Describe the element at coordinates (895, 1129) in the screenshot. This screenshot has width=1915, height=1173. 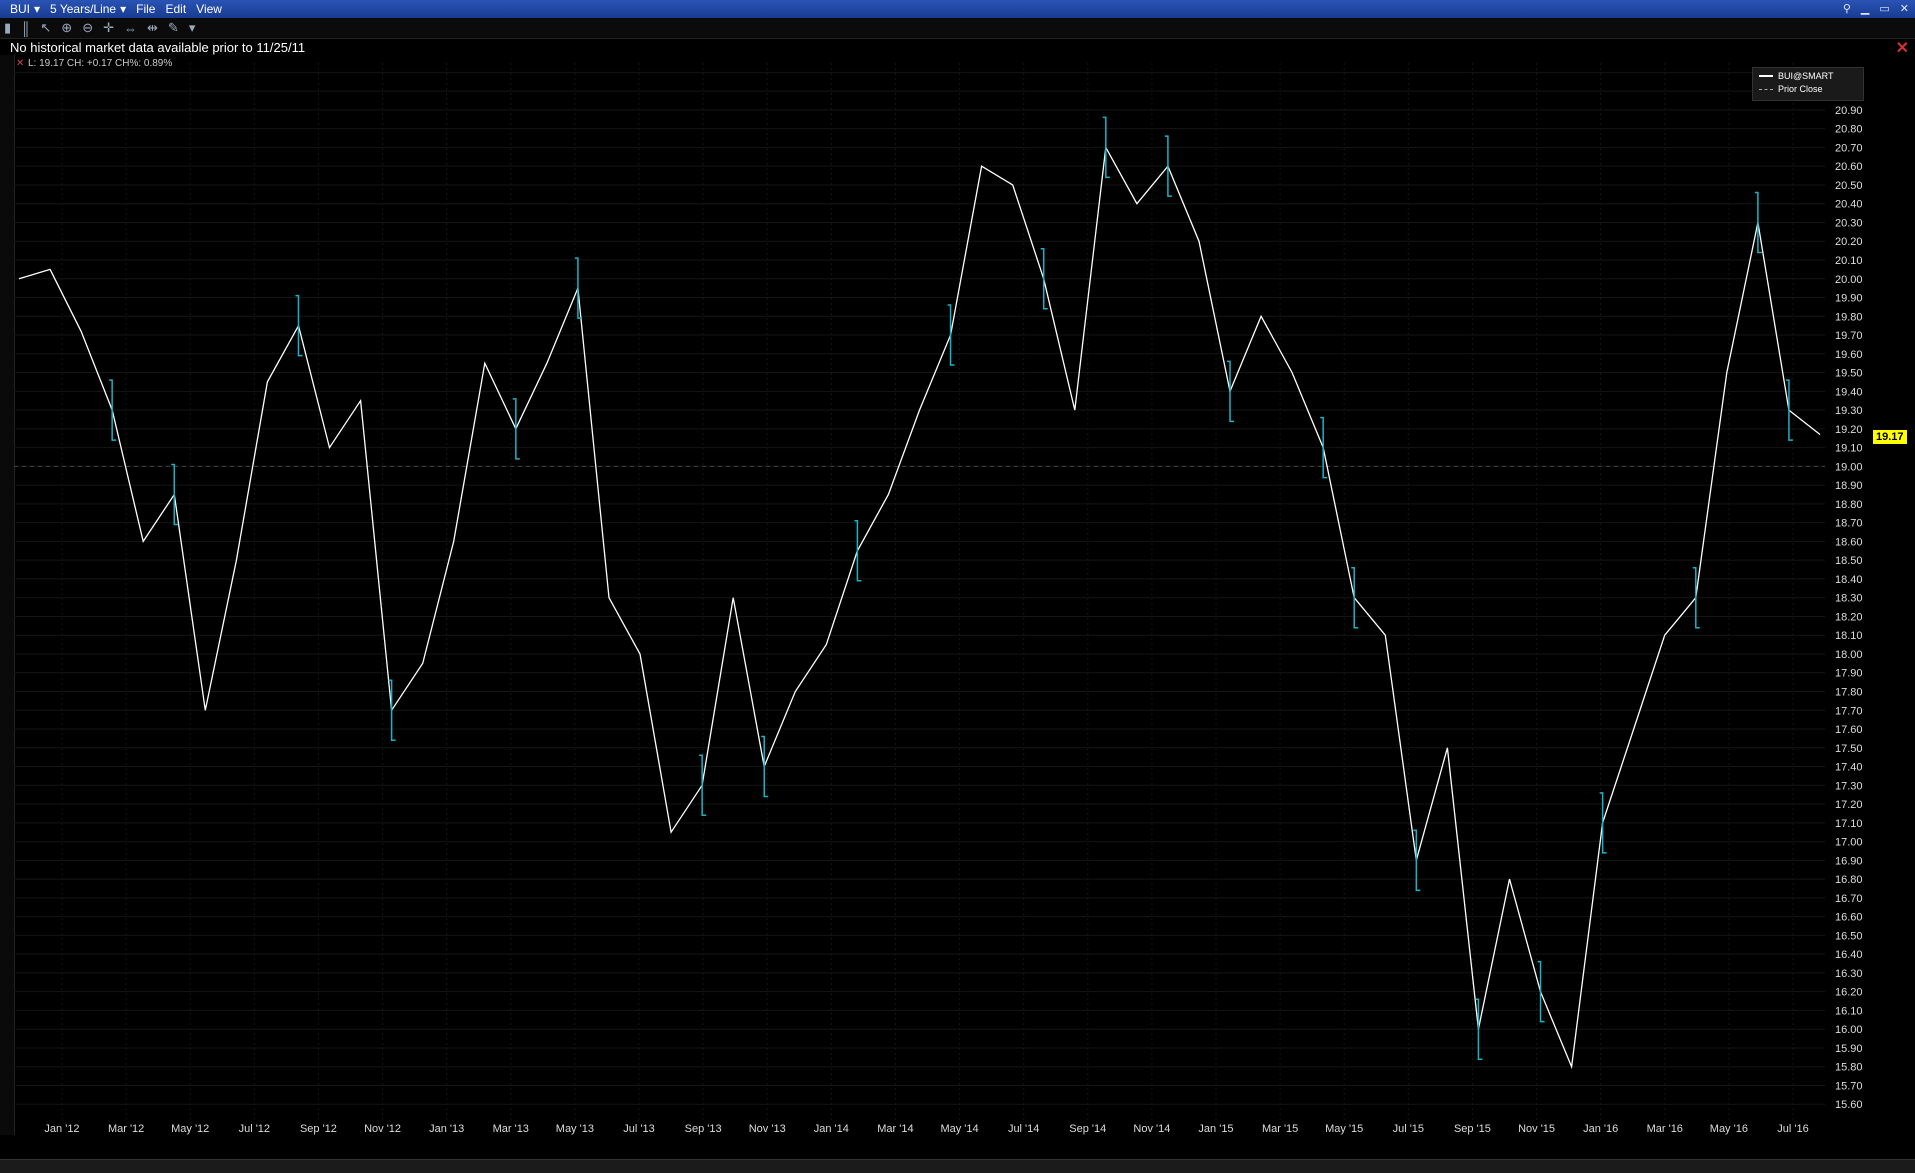
I see `x-tick-label: Mar '14` at that location.